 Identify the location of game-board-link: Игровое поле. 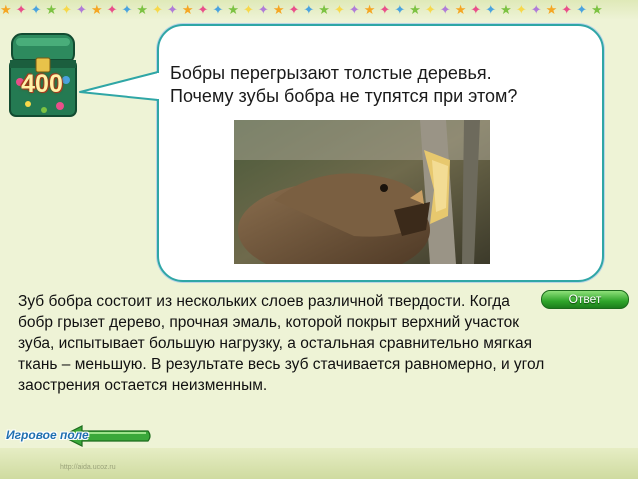
(47, 435).